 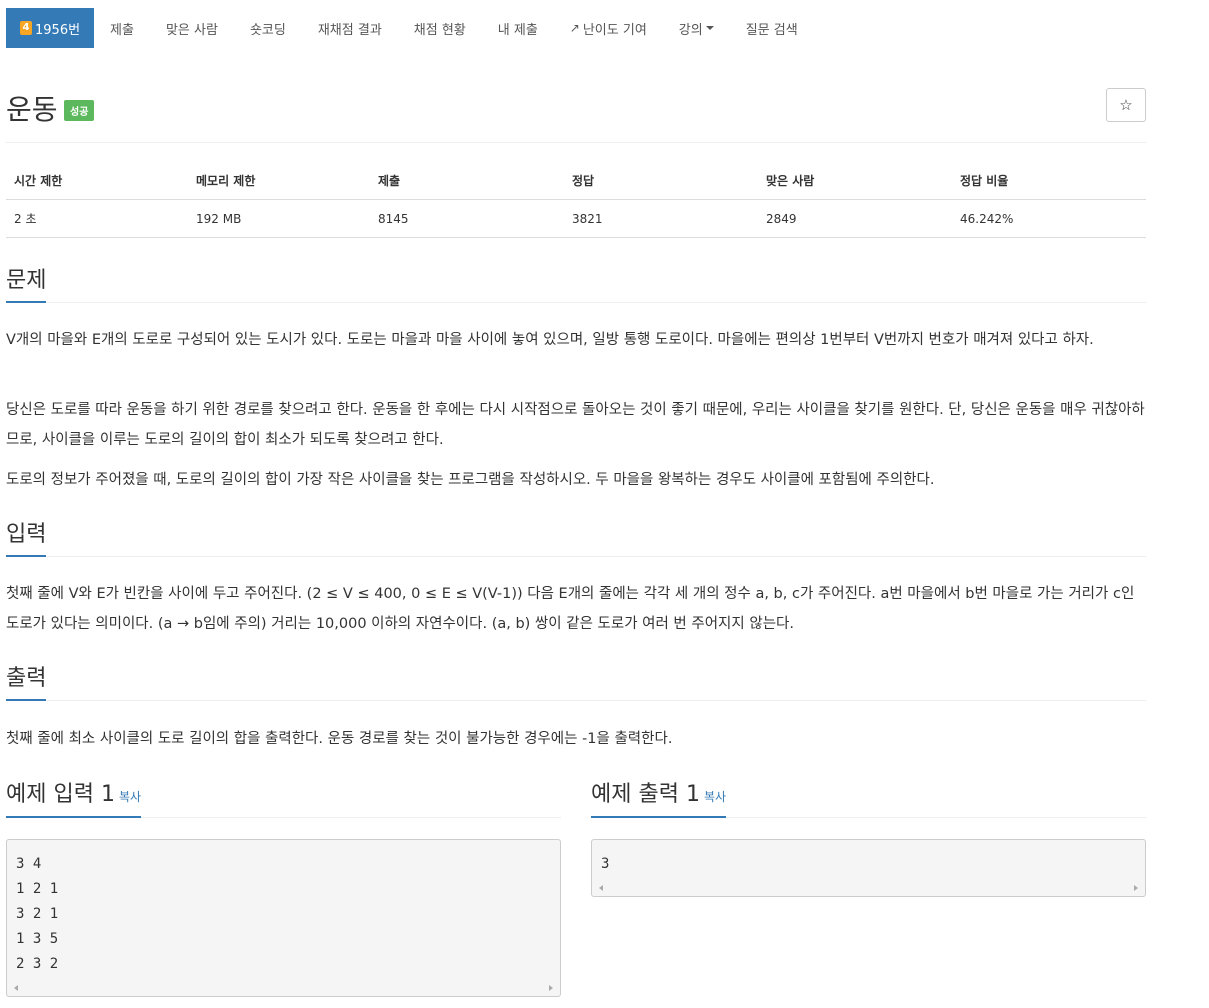 I want to click on sample-output-heading-row: 예제 출력 1 복사, so click(x=868, y=797).